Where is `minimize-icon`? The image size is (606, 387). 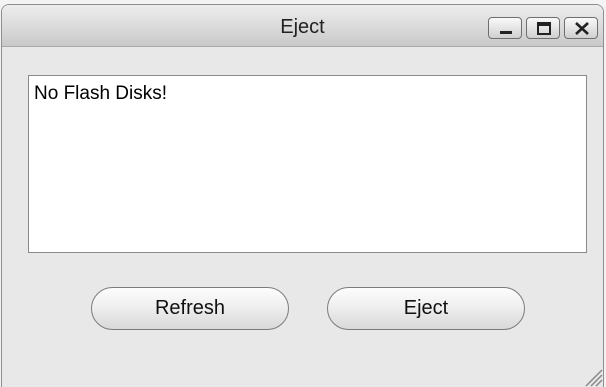
minimize-icon is located at coordinates (506, 32).